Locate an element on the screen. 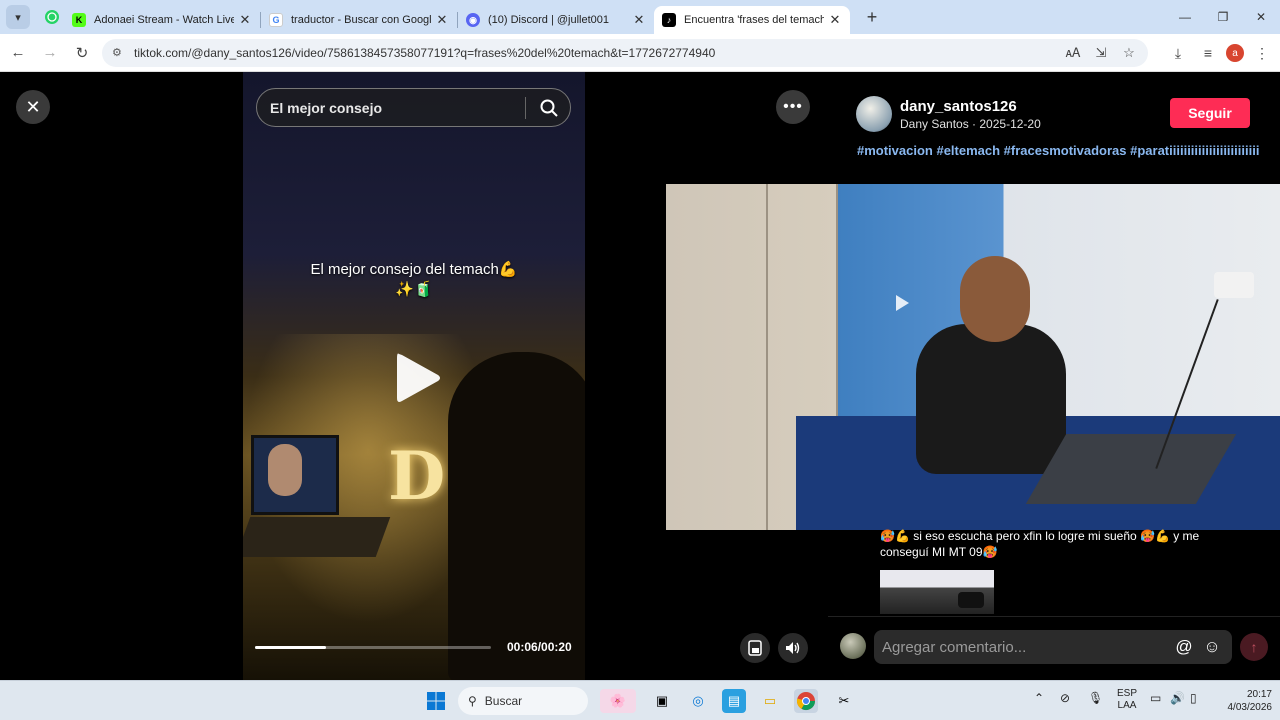 Image resolution: width=1280 pixels, height=720 pixels. network-off-icon: ⊘ is located at coordinates (1065, 698).